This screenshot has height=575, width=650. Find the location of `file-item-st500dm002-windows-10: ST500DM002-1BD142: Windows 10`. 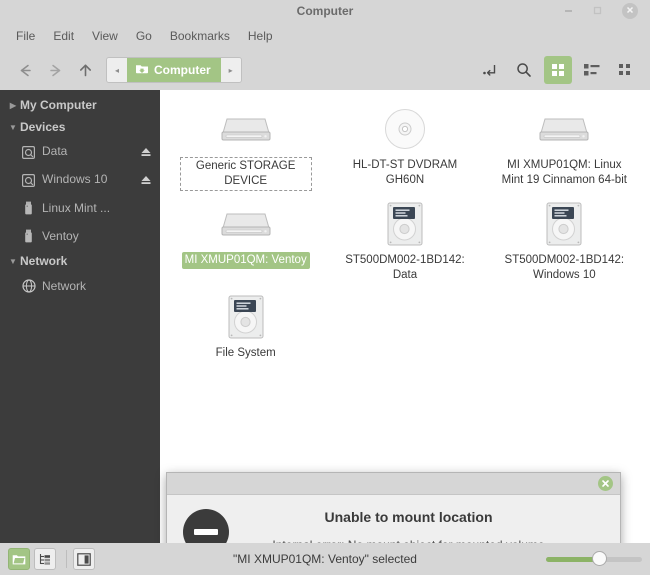

file-item-st500dm002-windows-10: ST500DM002-1BD142: Windows 10 is located at coordinates (564, 238).